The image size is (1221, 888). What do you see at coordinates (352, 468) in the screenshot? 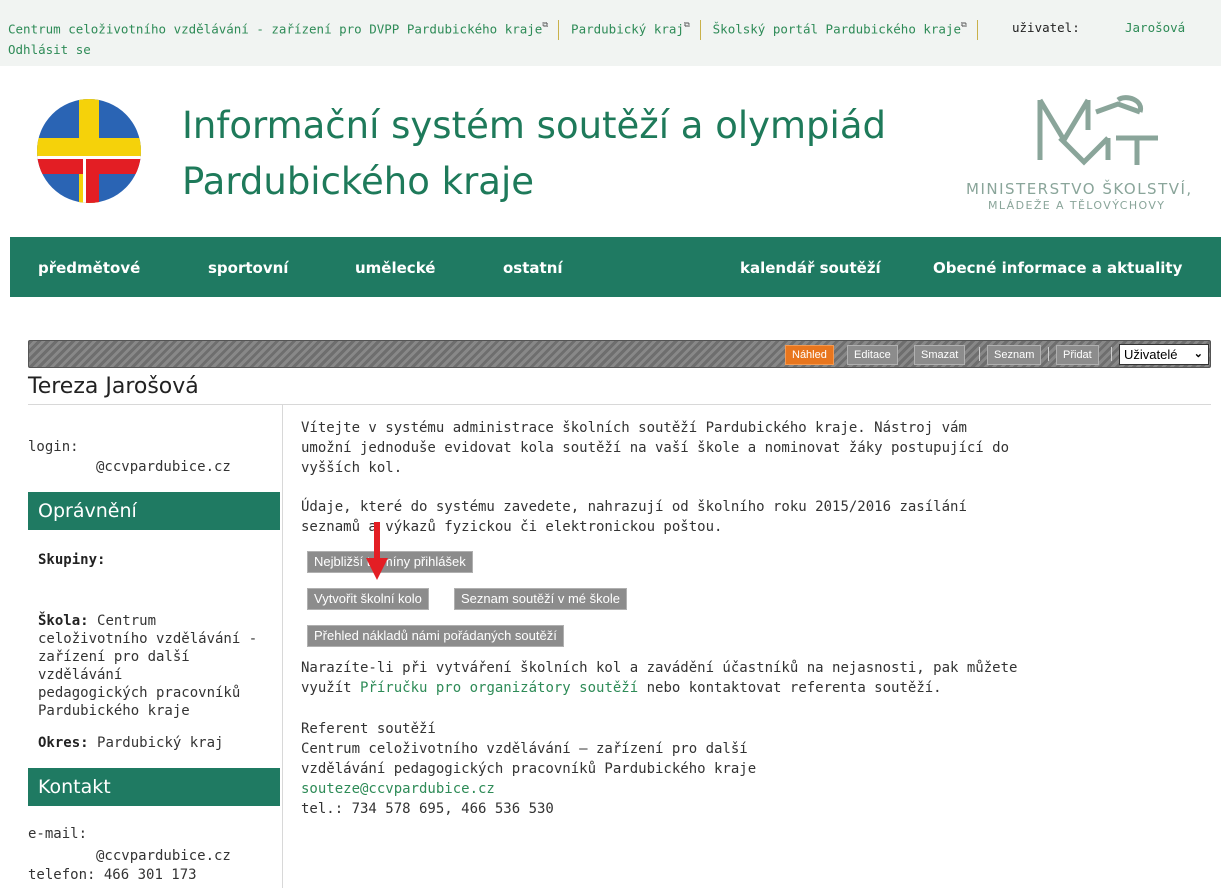
I see `intro-line3: vyšších kol.` at bounding box center [352, 468].